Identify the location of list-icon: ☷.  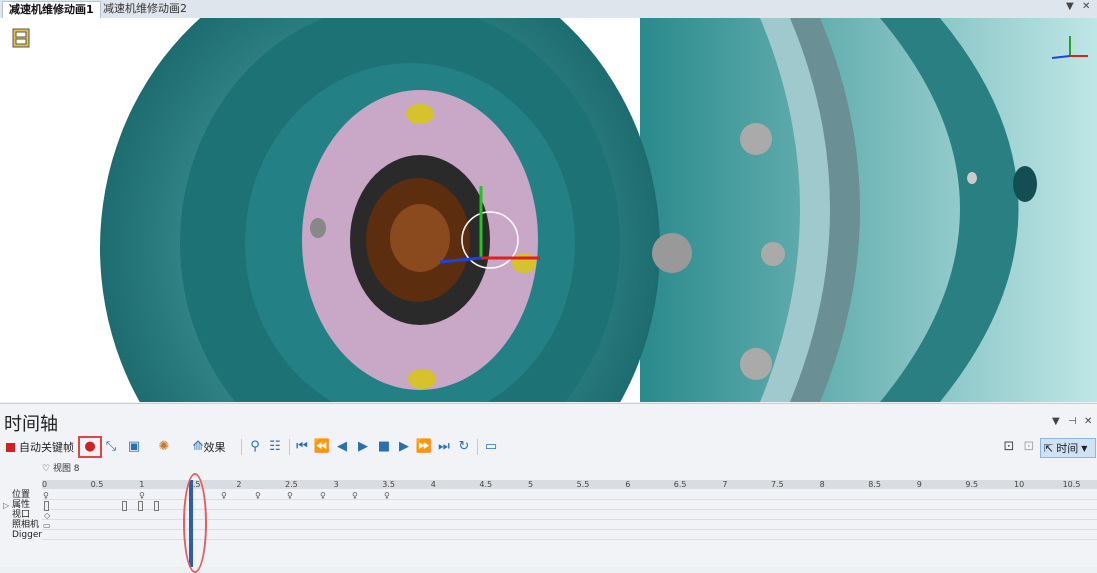
(275, 446).